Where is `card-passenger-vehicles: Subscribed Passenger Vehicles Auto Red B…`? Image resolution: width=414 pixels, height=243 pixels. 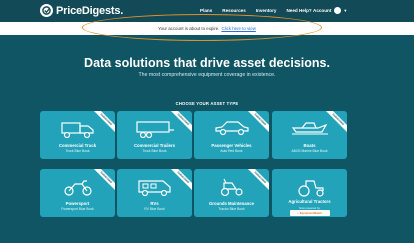 card-passenger-vehicles: Subscribed Passenger Vehicles Auto Red B… is located at coordinates (231, 135).